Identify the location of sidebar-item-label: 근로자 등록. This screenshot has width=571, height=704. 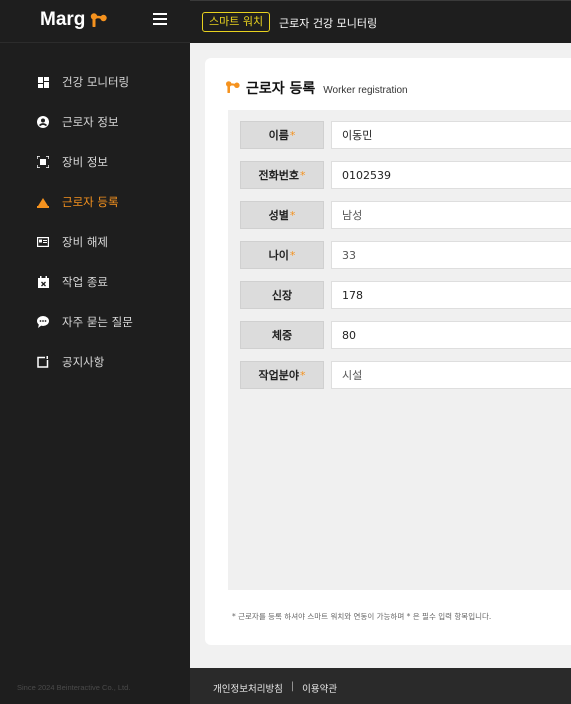
(90, 202).